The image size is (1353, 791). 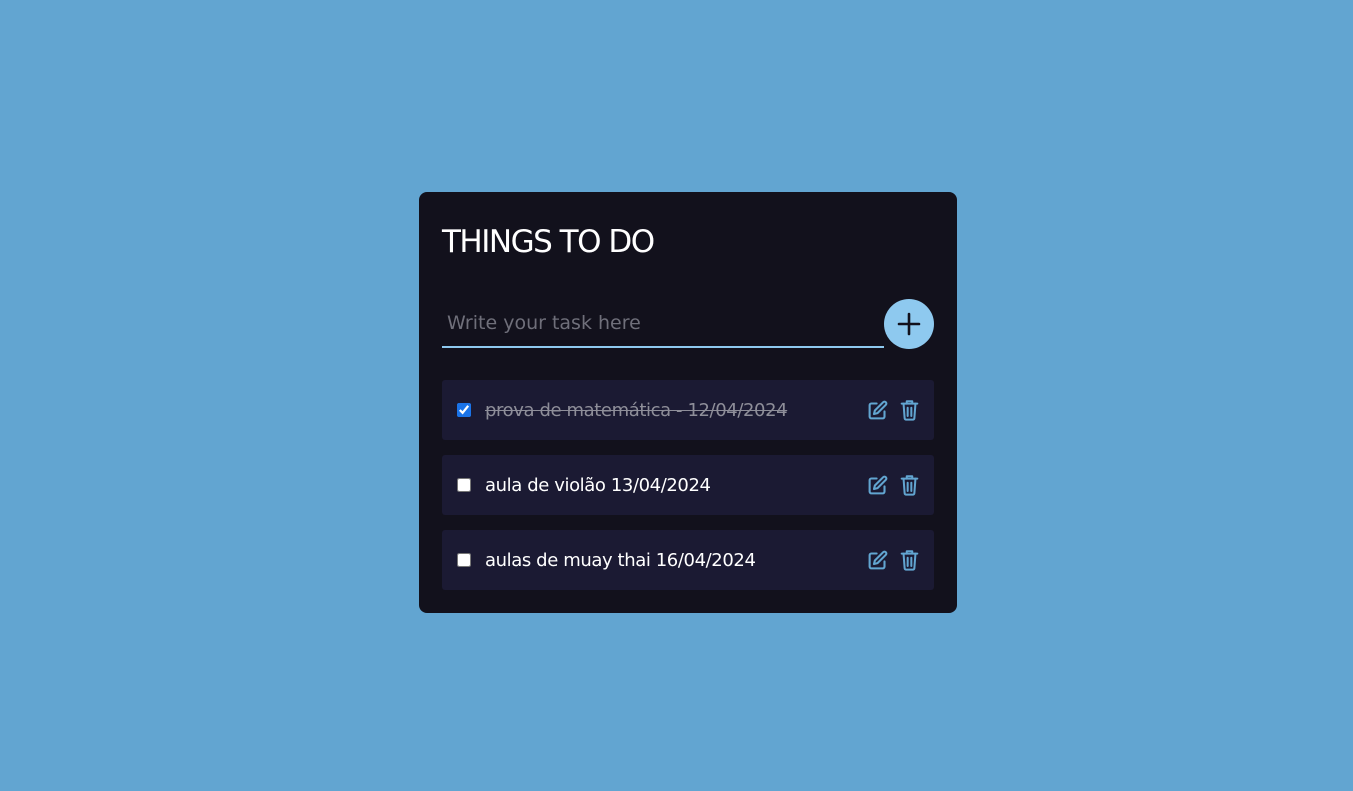 I want to click on add-task-button, so click(x=909, y=324).